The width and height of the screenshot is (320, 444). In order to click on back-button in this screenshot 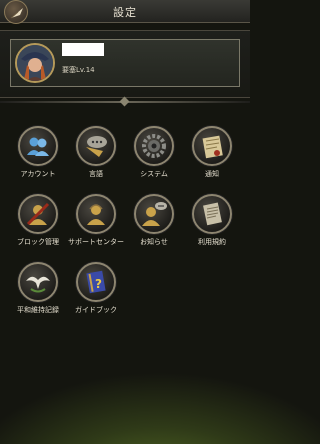, I will do `click(16, 12)`.